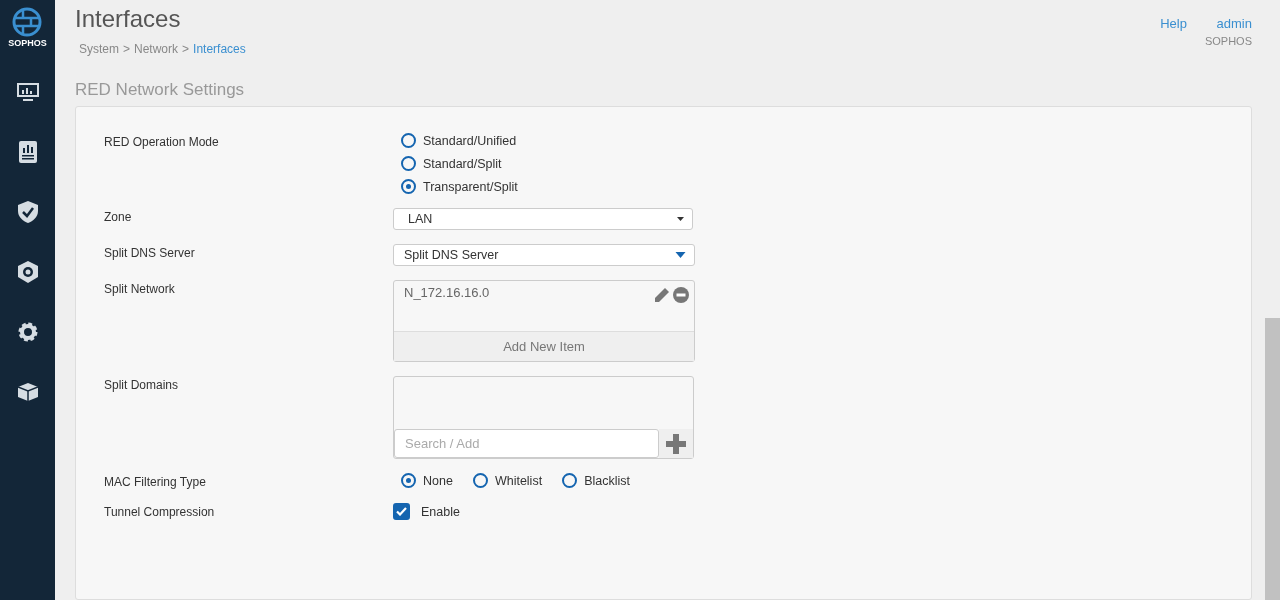  What do you see at coordinates (142, 385) in the screenshot?
I see `field-label: Split Domains` at bounding box center [142, 385].